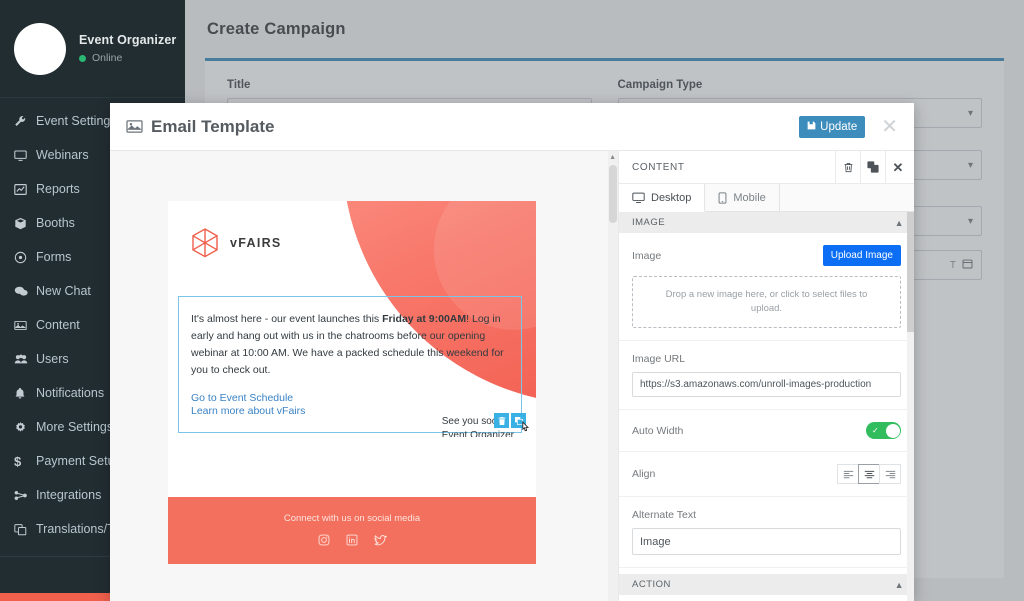  What do you see at coordinates (25, 291) in the screenshot?
I see `chat-bubble-icon` at bounding box center [25, 291].